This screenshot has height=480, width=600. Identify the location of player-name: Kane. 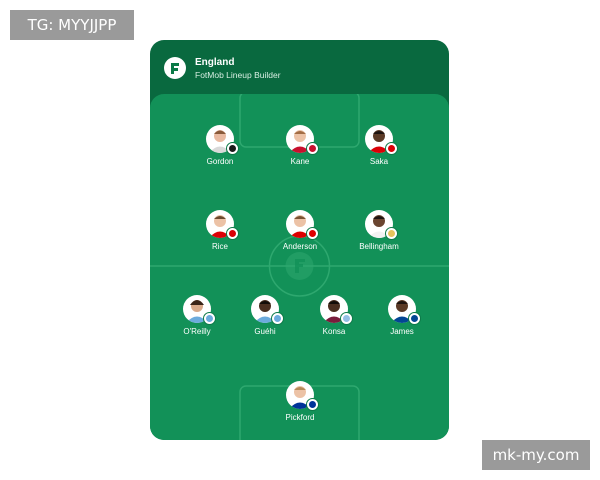
(300, 161).